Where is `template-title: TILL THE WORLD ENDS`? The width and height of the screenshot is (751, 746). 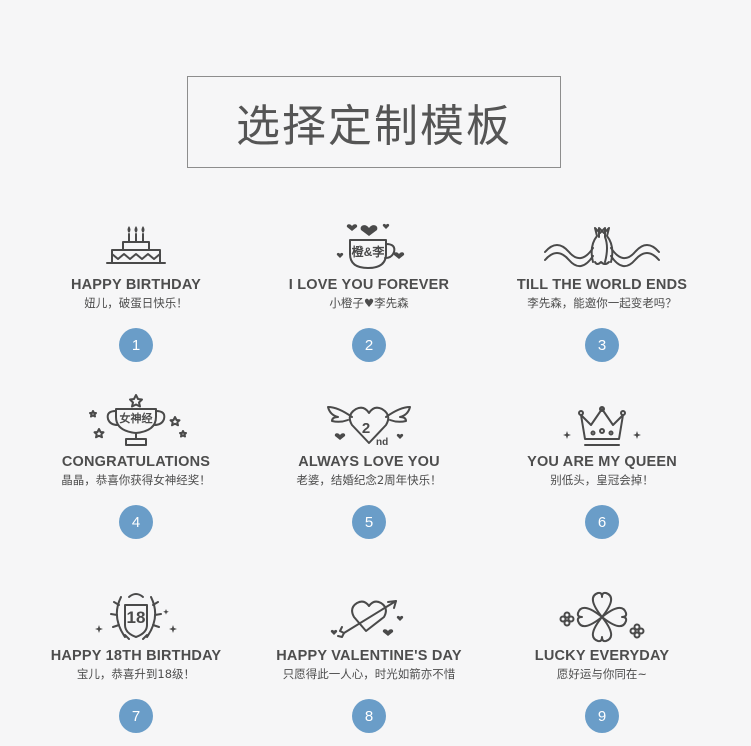 template-title: TILL THE WORLD ENDS is located at coordinates (602, 285).